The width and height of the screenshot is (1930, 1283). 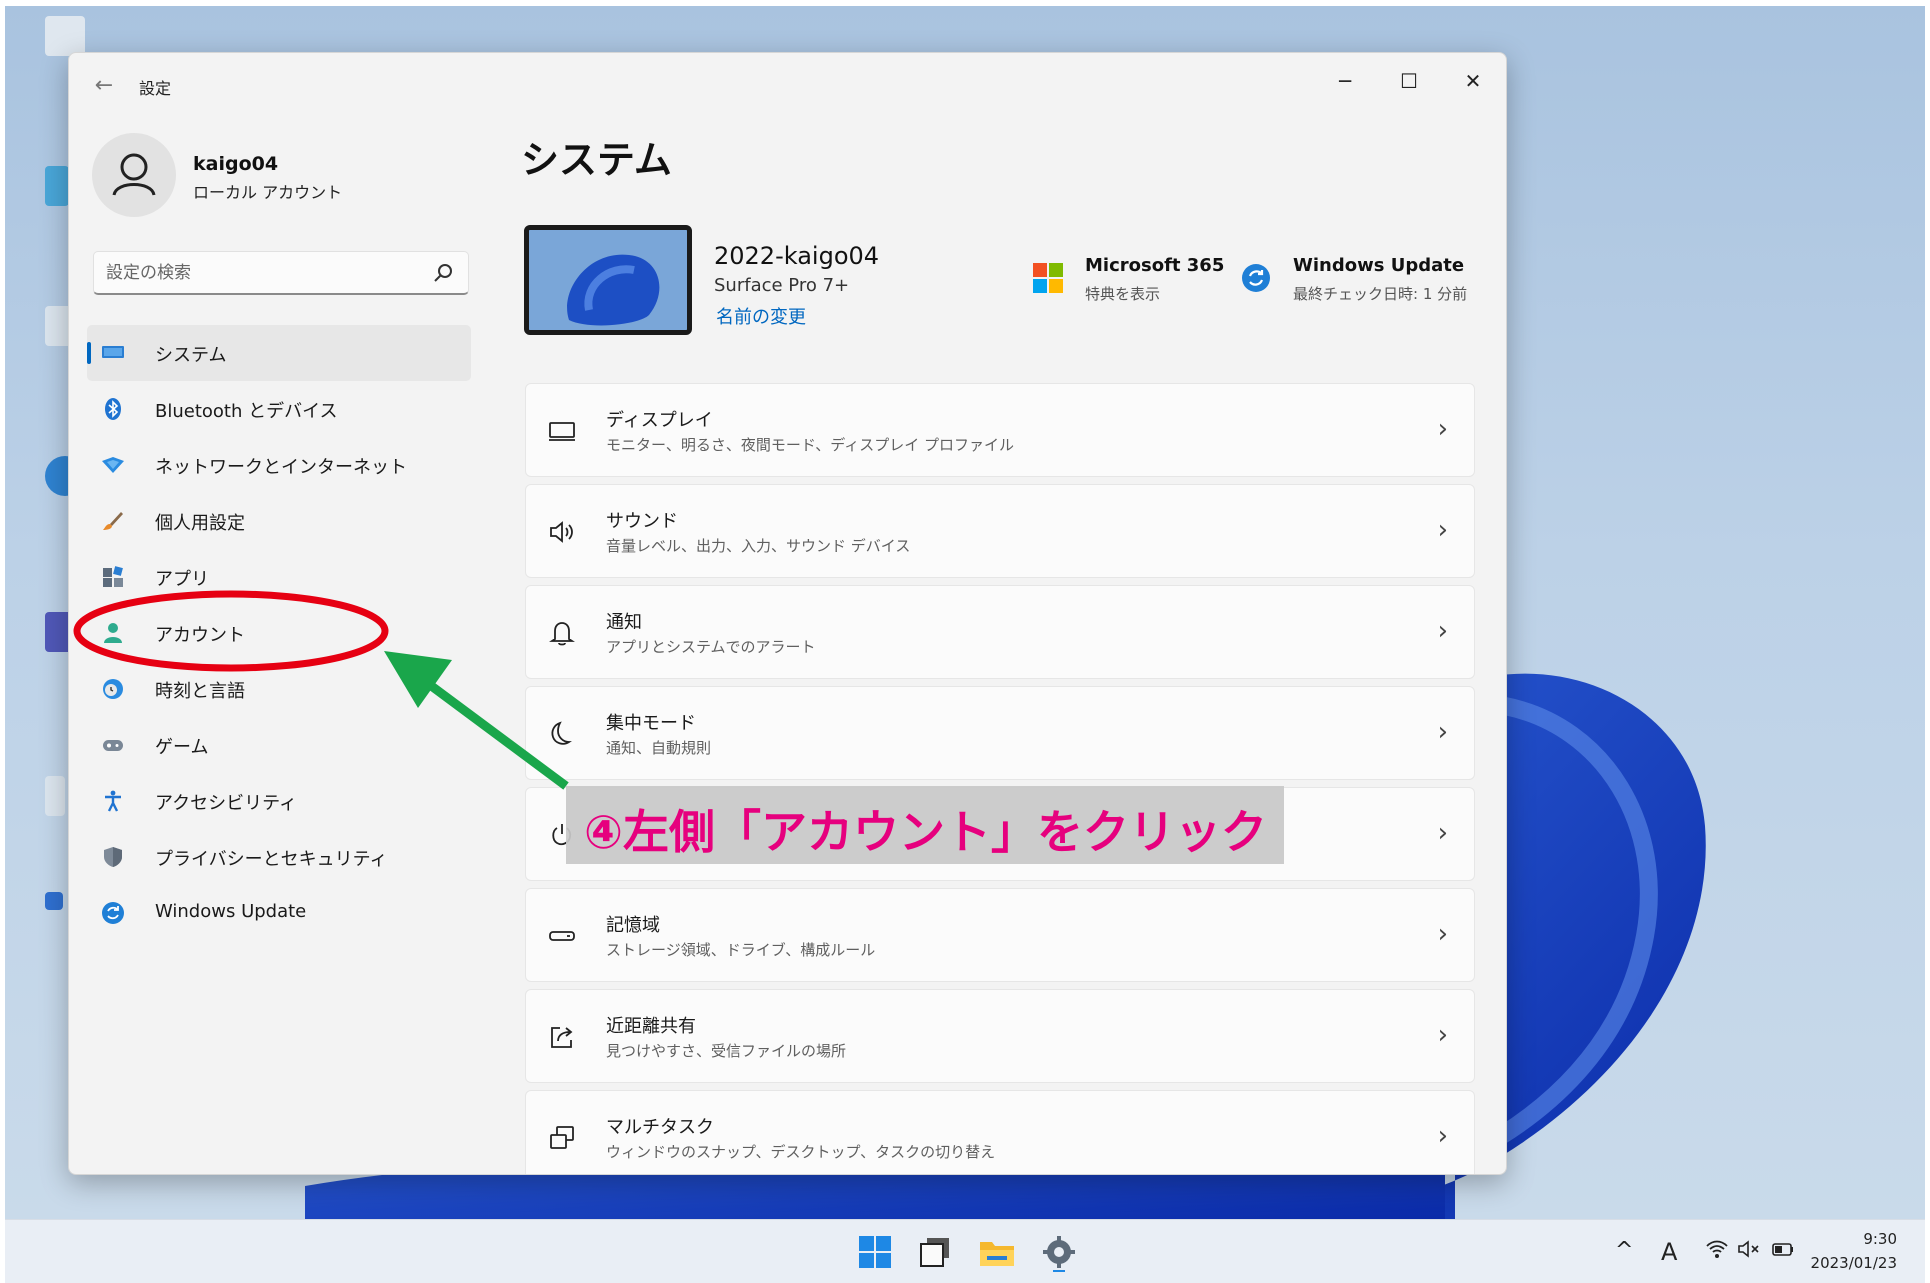 I want to click on task-view-icon, so click(x=935, y=1252).